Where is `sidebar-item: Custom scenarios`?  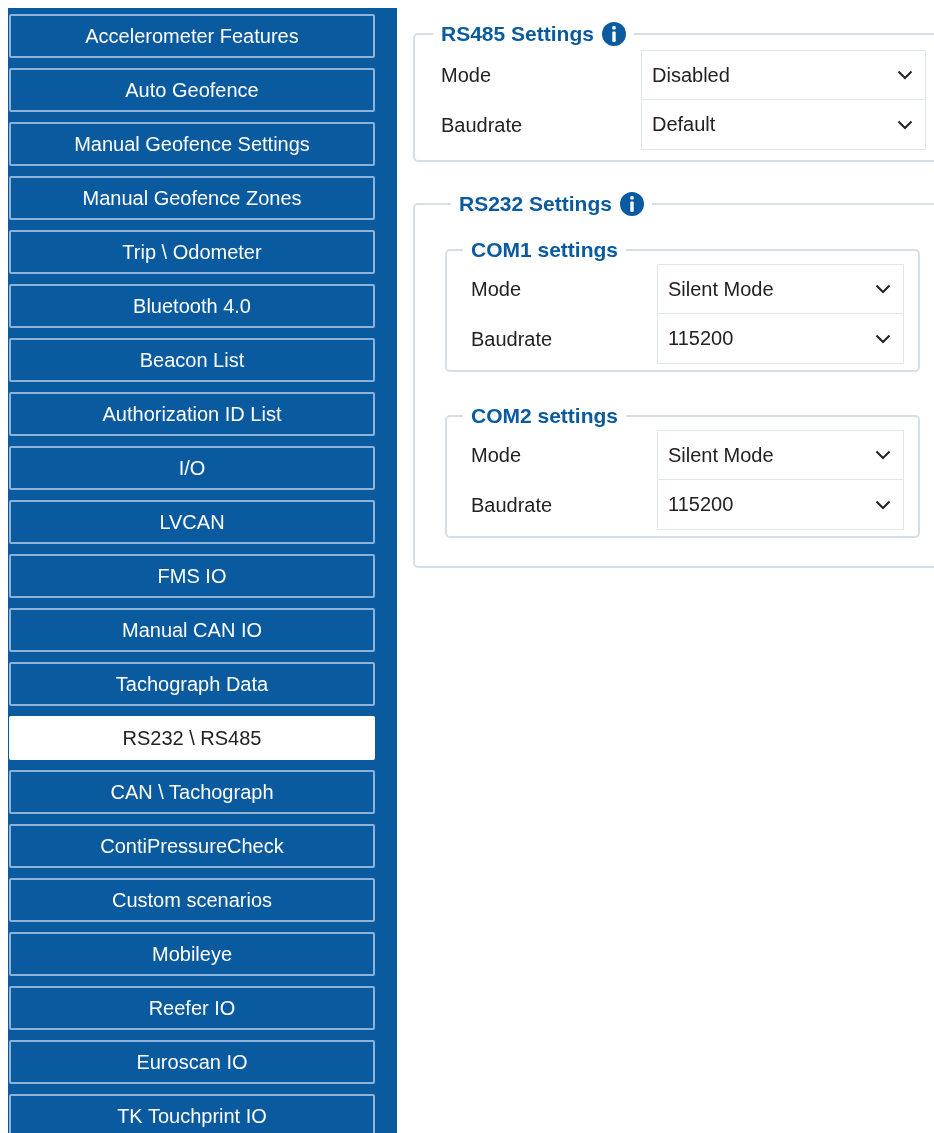
sidebar-item: Custom scenarios is located at coordinates (192, 900).